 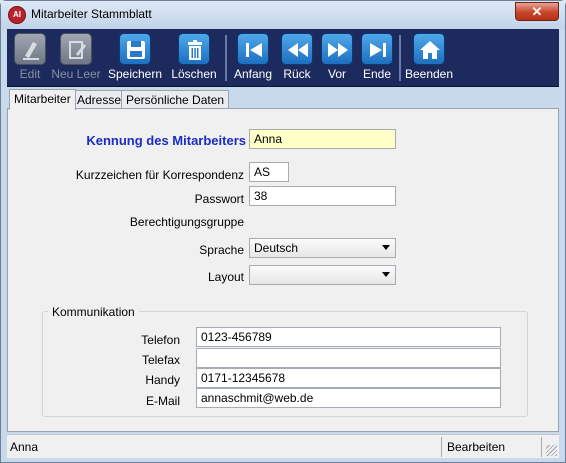 I want to click on handy-input: 0171-12345678, so click(x=348, y=378).